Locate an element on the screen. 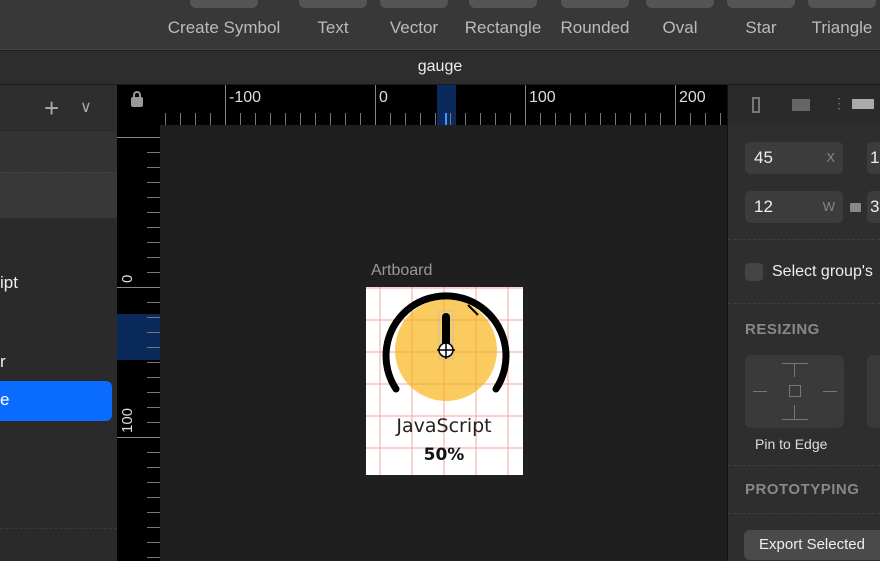 This screenshot has width=880, height=561. toolbar-button-text is located at coordinates (333, 4).